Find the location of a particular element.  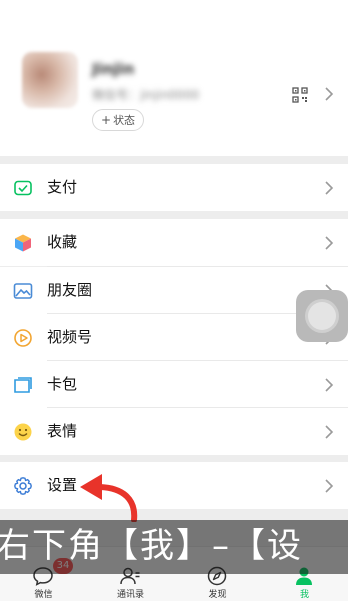

floating-assistive-button is located at coordinates (322, 316).